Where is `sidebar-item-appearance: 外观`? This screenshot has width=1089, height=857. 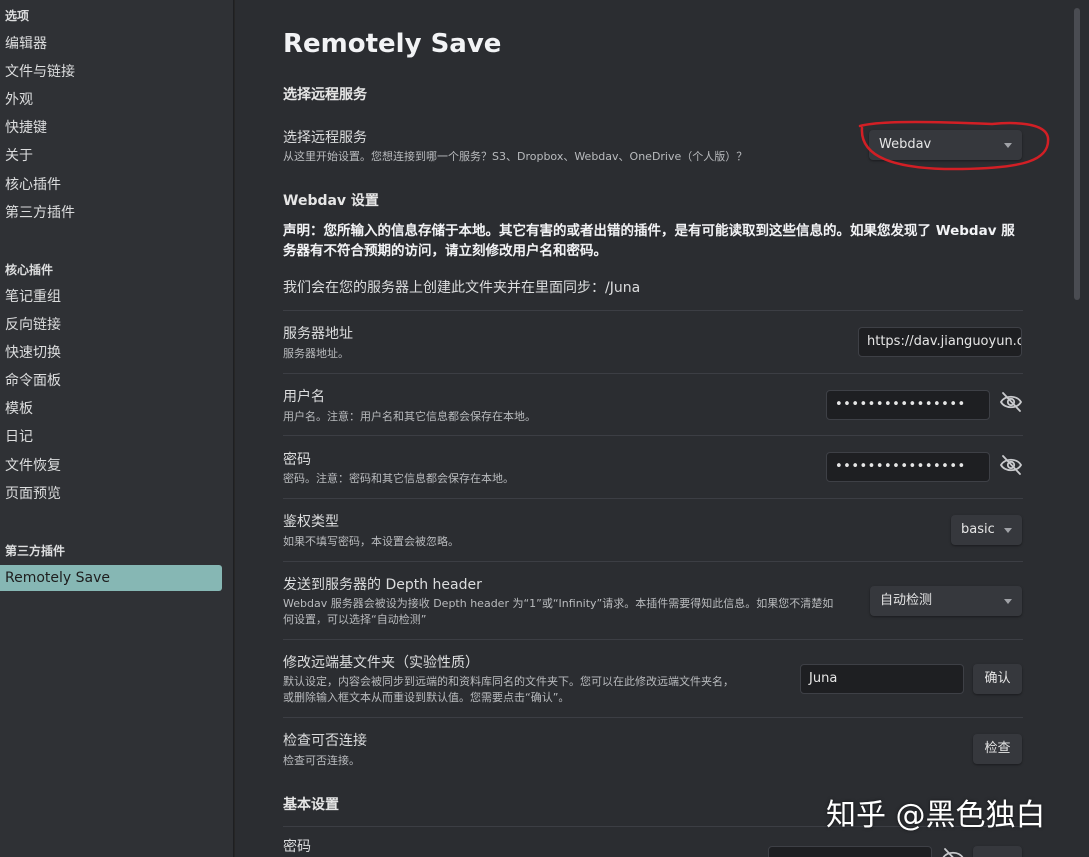 sidebar-item-appearance: 外观 is located at coordinates (111, 100).